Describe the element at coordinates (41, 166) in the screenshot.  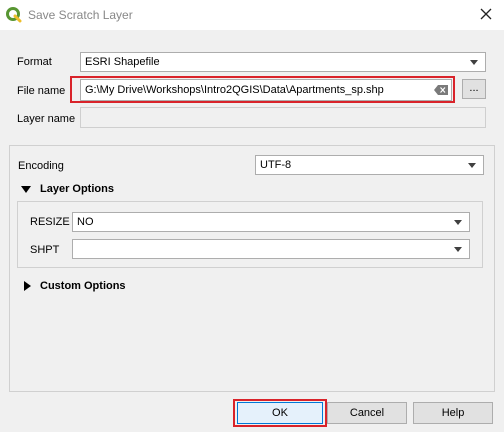
I see `encoding-label: Encoding` at that location.